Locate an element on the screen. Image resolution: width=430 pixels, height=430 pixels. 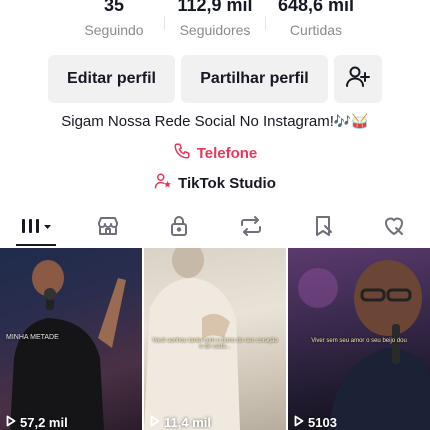
tab-reposts is located at coordinates (251, 228).